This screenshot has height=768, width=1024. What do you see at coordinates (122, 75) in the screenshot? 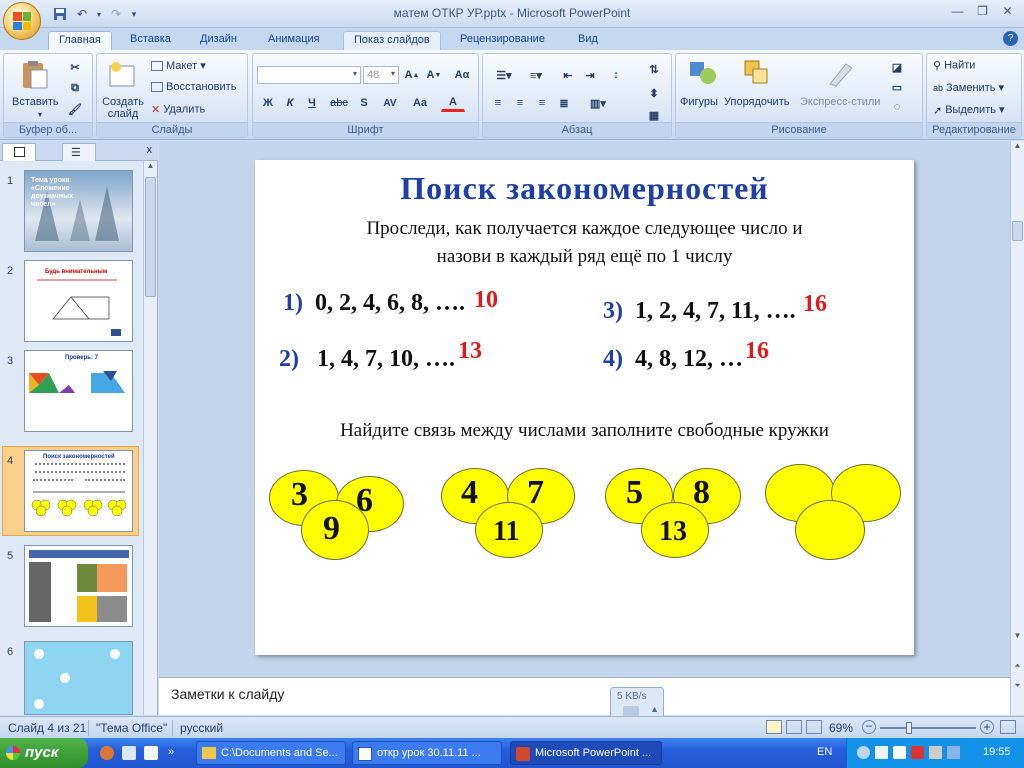
I see `new-slide-icon` at bounding box center [122, 75].